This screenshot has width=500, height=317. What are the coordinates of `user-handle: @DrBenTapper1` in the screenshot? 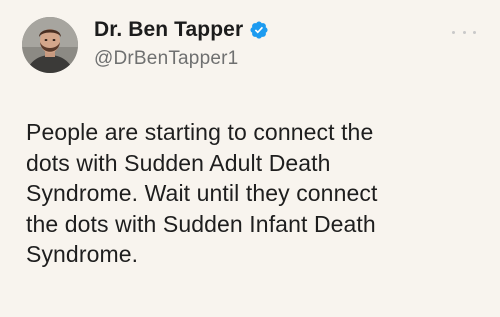 It's located at (274, 59).